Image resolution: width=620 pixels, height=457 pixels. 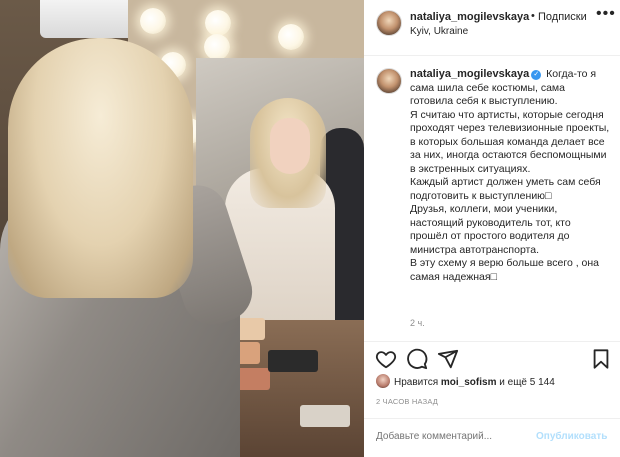 What do you see at coordinates (407, 401) in the screenshot?
I see `post-date: 2 ЧАСОВ НАЗАД` at bounding box center [407, 401].